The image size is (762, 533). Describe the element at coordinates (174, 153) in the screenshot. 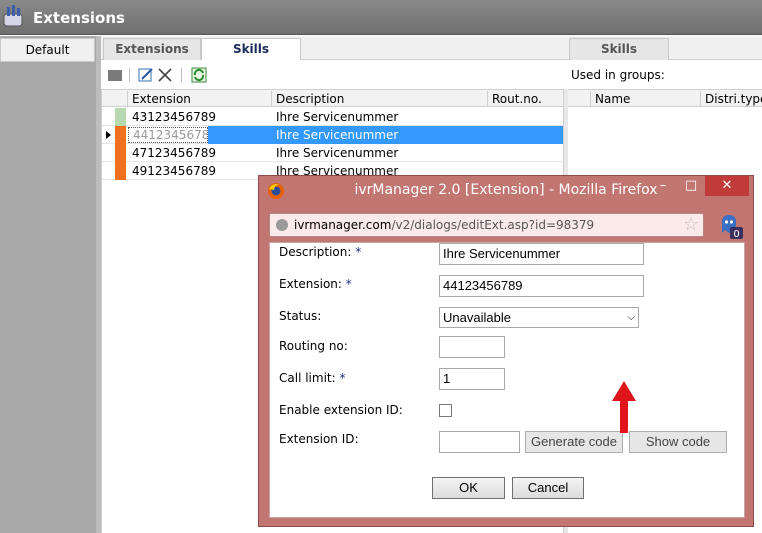

I see `cell-extension: 47123456789` at that location.